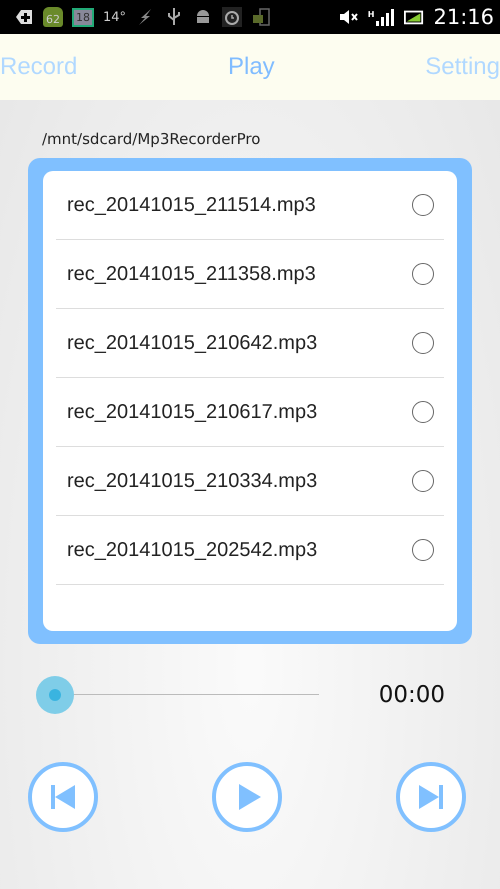 The height and width of the screenshot is (889, 500). What do you see at coordinates (232, 17) in the screenshot?
I see `alarm-clock-icon` at bounding box center [232, 17].